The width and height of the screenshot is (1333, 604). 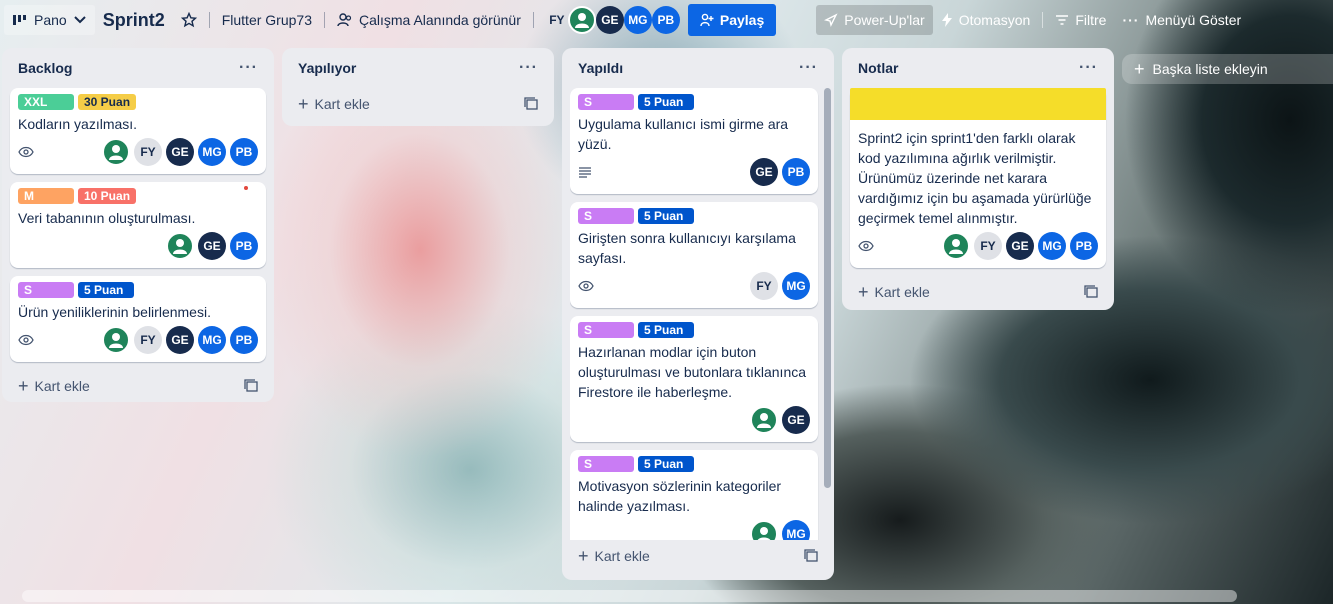 What do you see at coordinates (46, 102) in the screenshot?
I see `card-label: XXL` at bounding box center [46, 102].